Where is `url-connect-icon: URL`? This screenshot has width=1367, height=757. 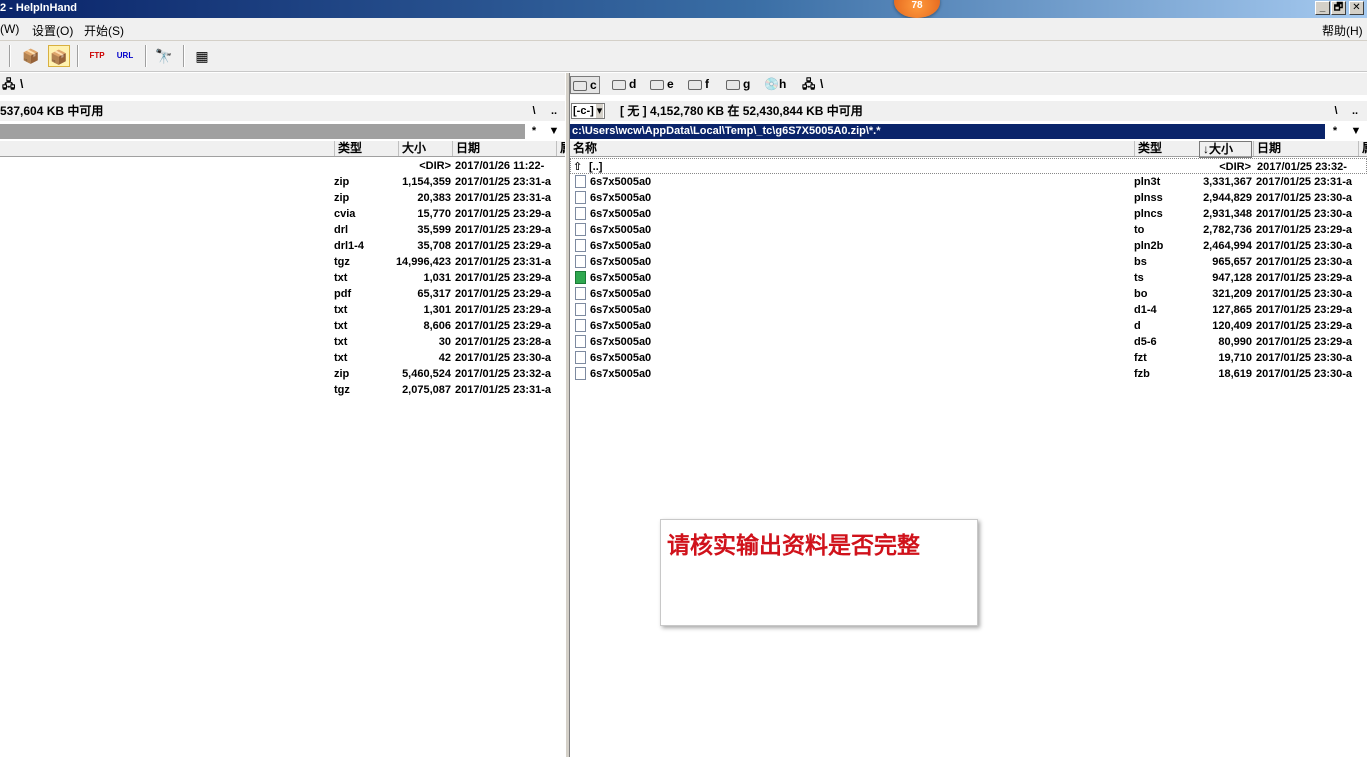 url-connect-icon: URL is located at coordinates (125, 56).